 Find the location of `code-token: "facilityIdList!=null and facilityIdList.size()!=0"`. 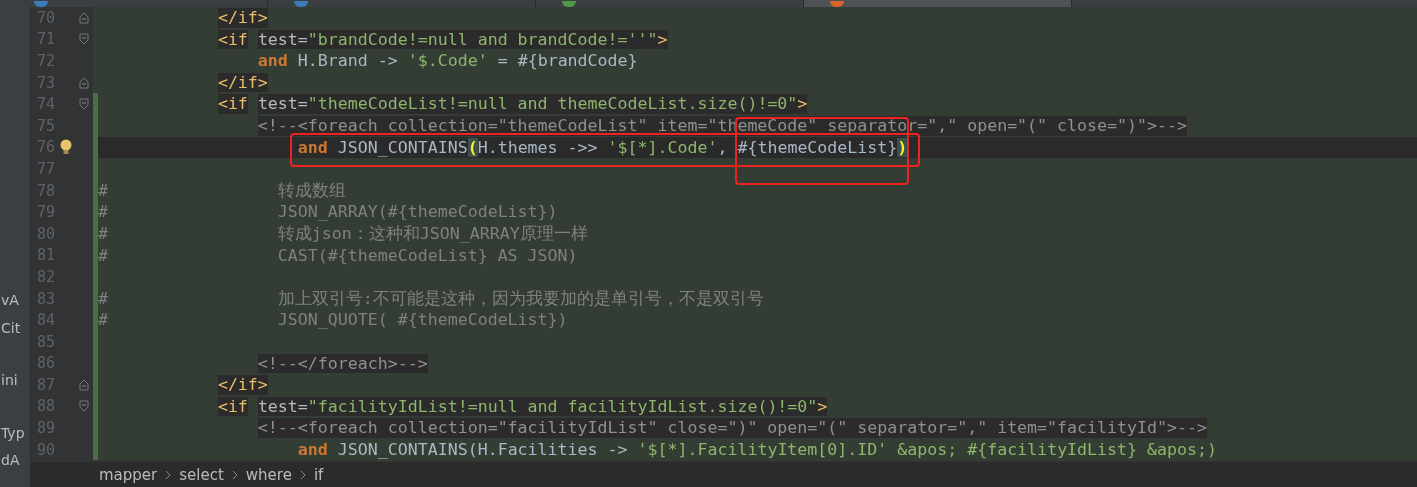

code-token: "facilityIdList!=null and facilityIdList.size()!=0" is located at coordinates (562, 406).